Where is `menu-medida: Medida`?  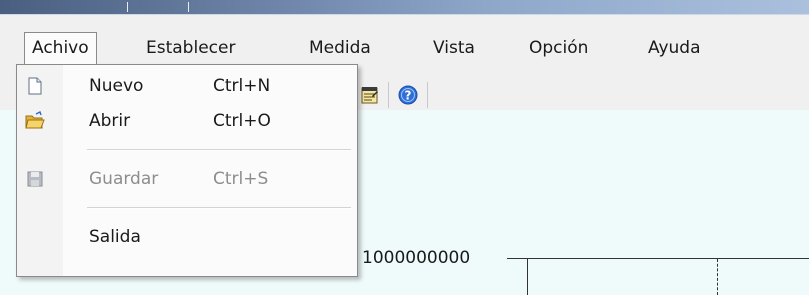
menu-medida: Medida is located at coordinates (340, 48).